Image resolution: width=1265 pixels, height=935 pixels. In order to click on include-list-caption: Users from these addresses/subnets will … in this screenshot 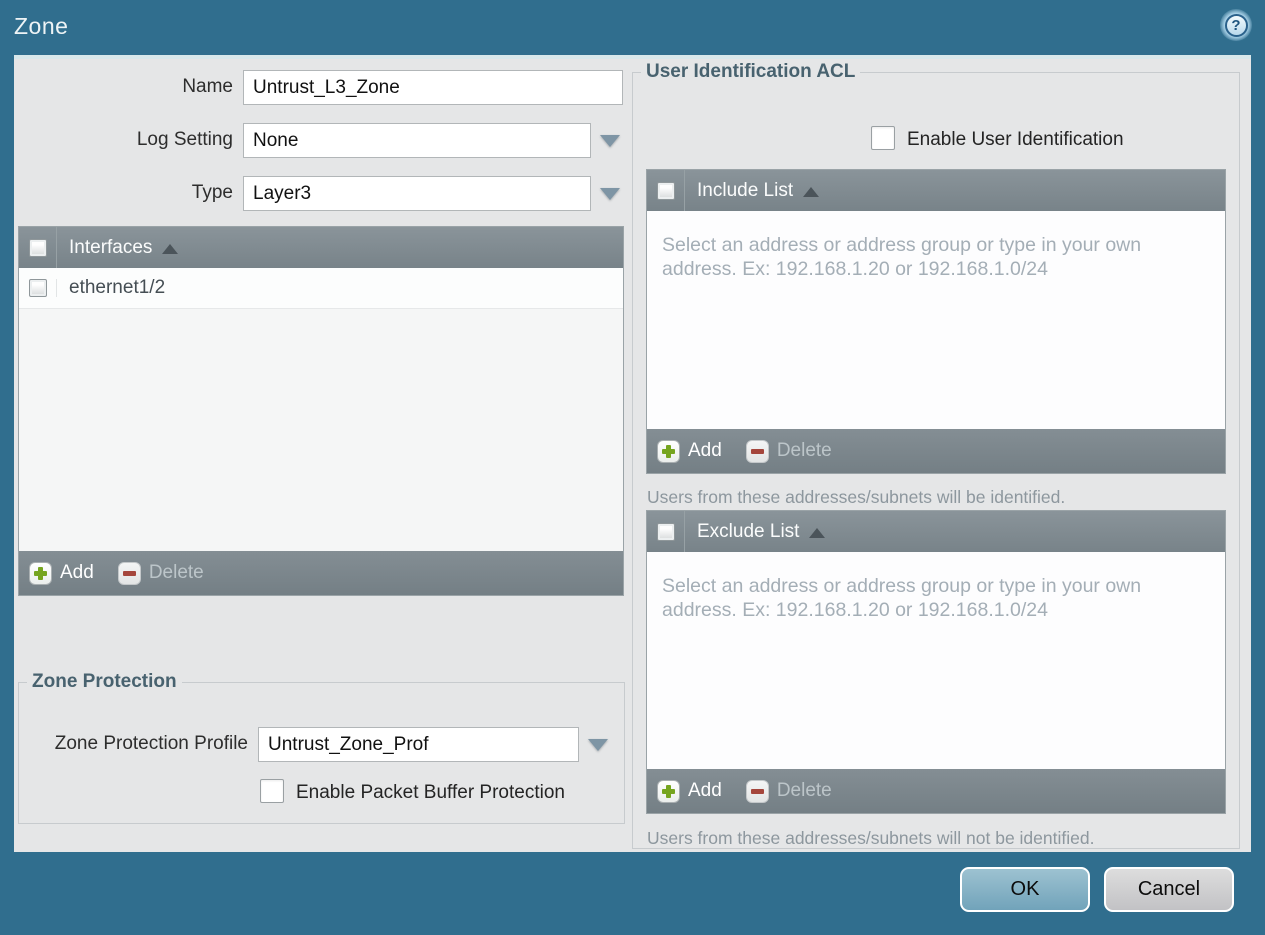, I will do `click(856, 497)`.